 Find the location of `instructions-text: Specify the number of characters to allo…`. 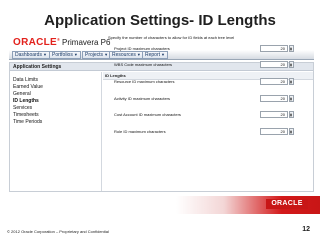

instructions-text: Specify the number of characters to allo… is located at coordinates (171, 37).